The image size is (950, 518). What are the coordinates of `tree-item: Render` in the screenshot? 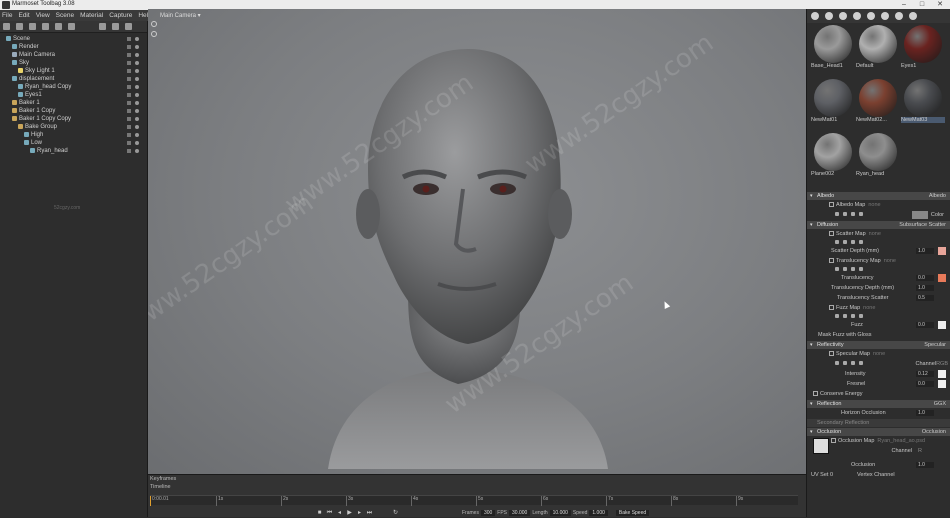 It's located at (73, 47).